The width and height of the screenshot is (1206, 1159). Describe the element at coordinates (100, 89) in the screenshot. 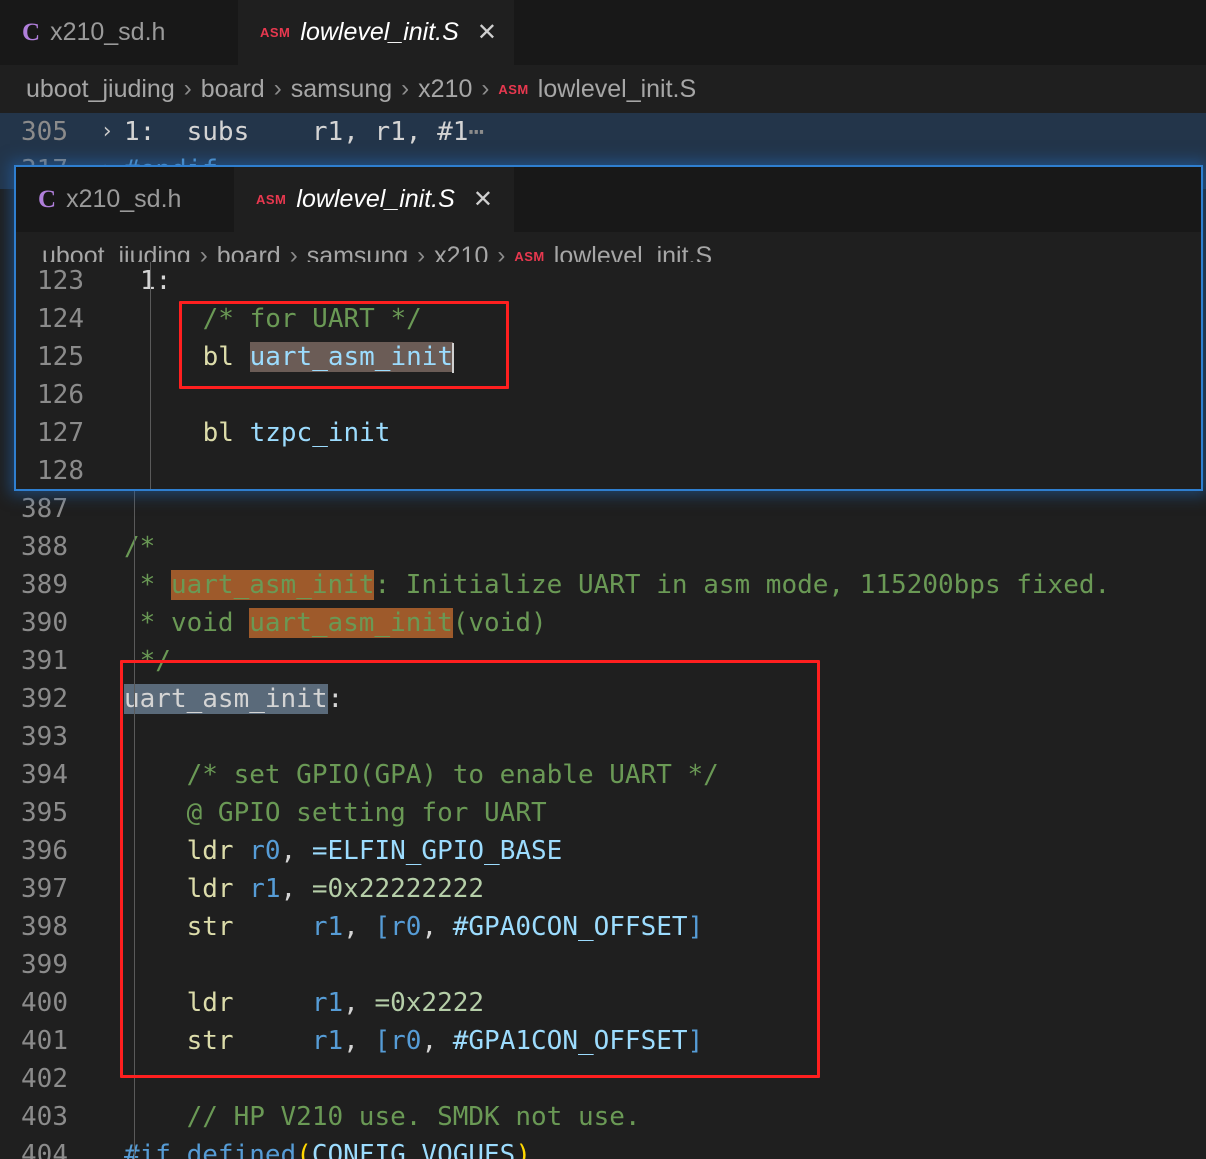

I see `breadcrumb-item-0: uboot_jiuding` at that location.